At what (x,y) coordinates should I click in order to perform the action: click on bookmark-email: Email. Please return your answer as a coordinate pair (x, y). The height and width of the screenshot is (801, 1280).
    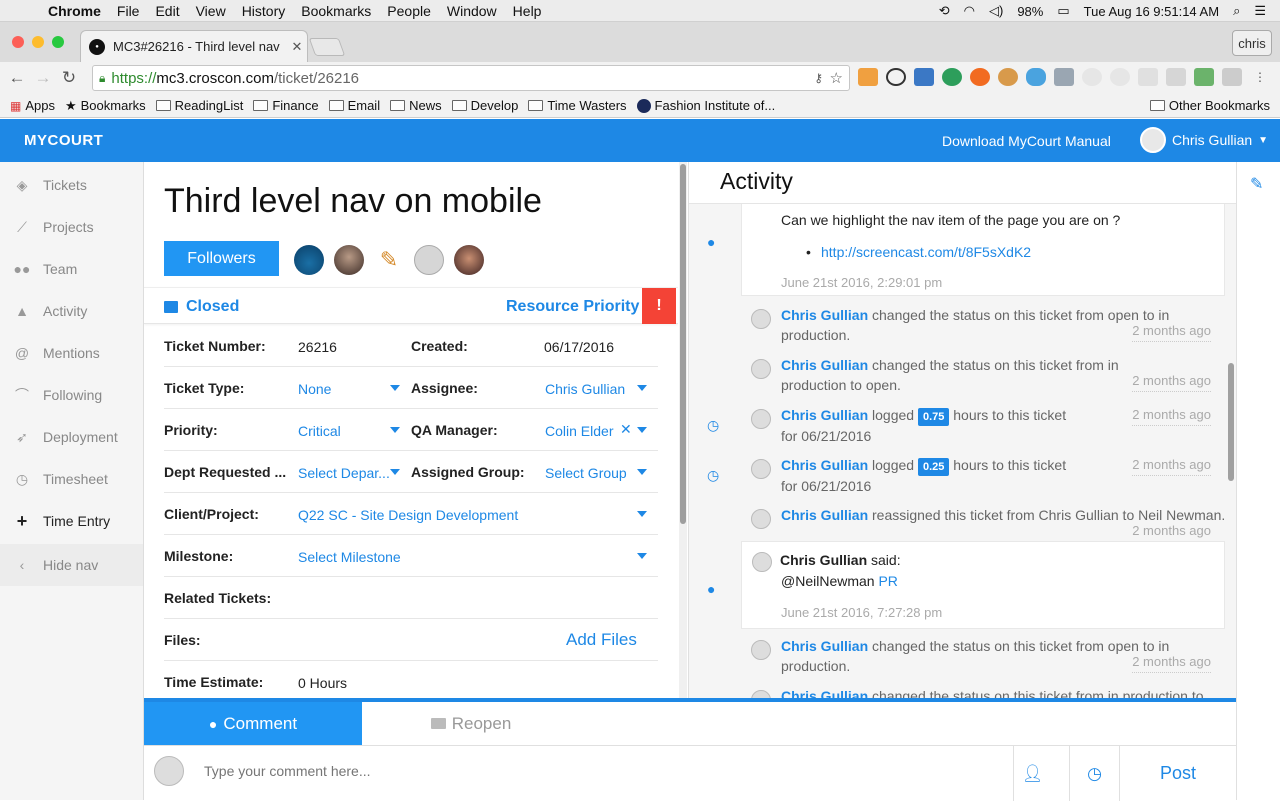
    Looking at the image, I should click on (354, 105).